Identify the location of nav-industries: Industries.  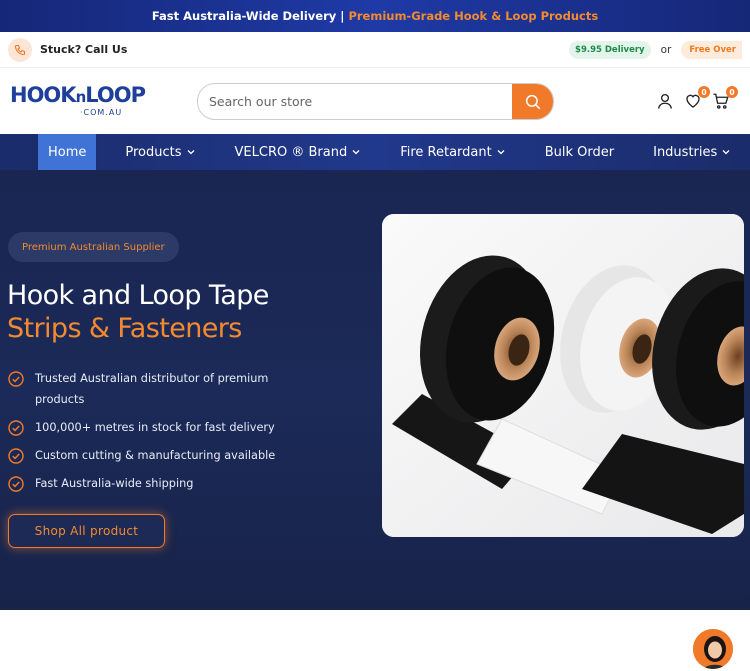
(692, 152).